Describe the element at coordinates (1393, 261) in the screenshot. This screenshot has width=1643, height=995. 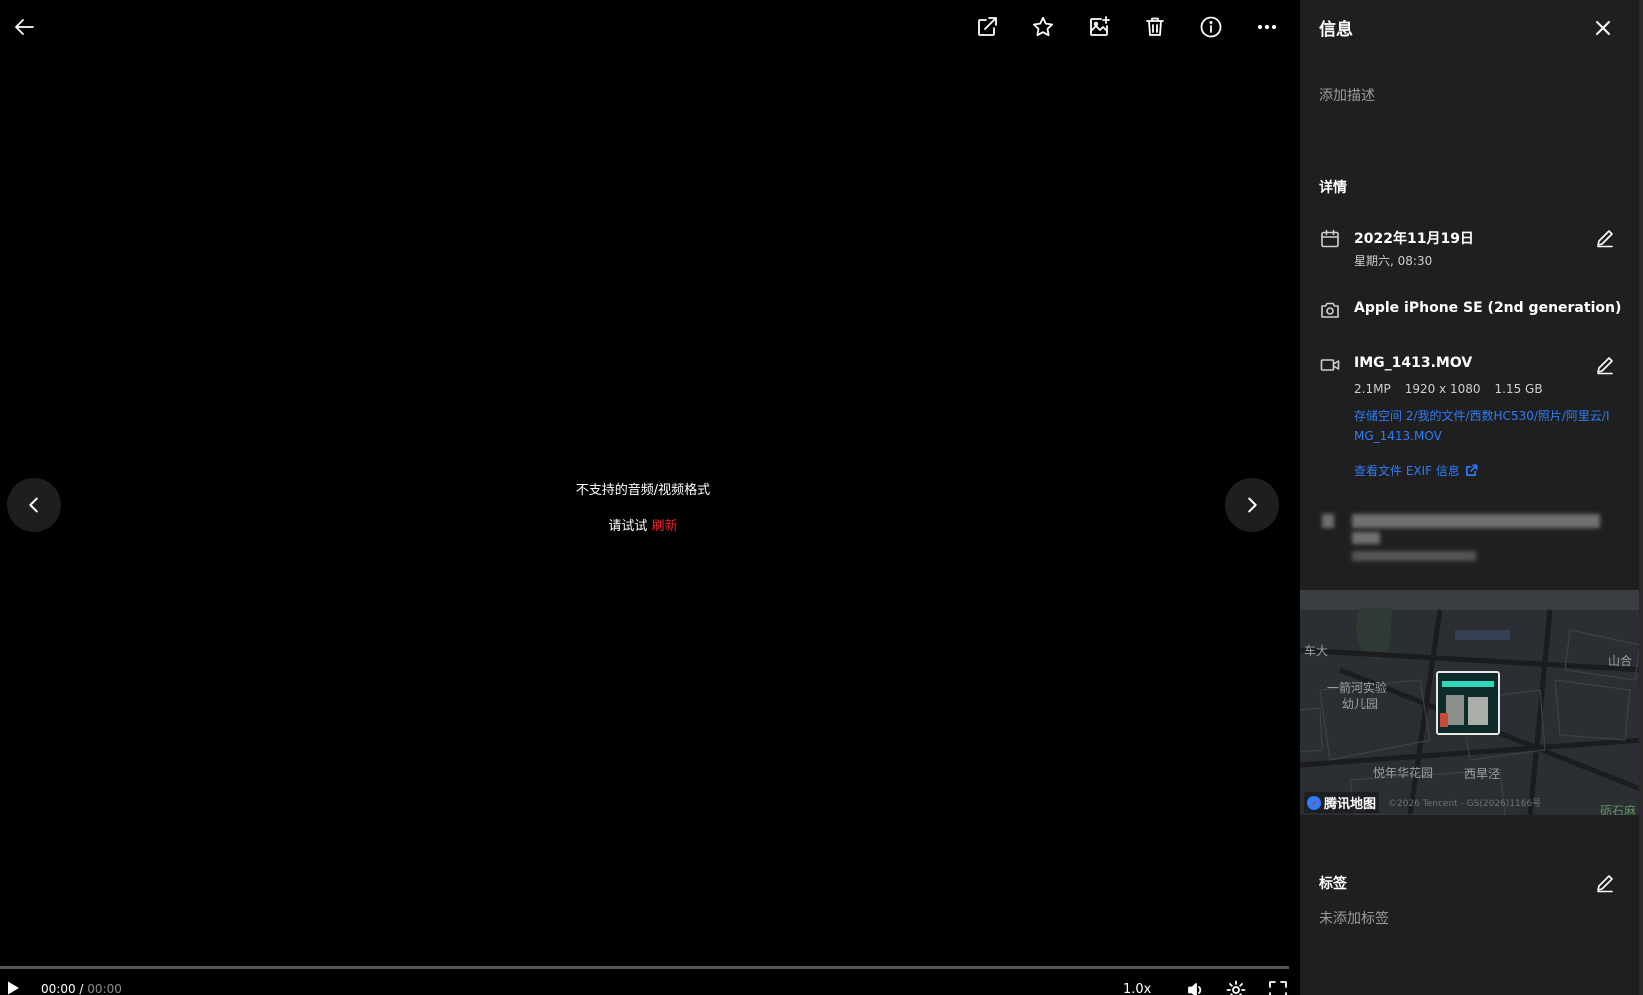
I see `weekday-time-text: 星期六, 08:30` at that location.